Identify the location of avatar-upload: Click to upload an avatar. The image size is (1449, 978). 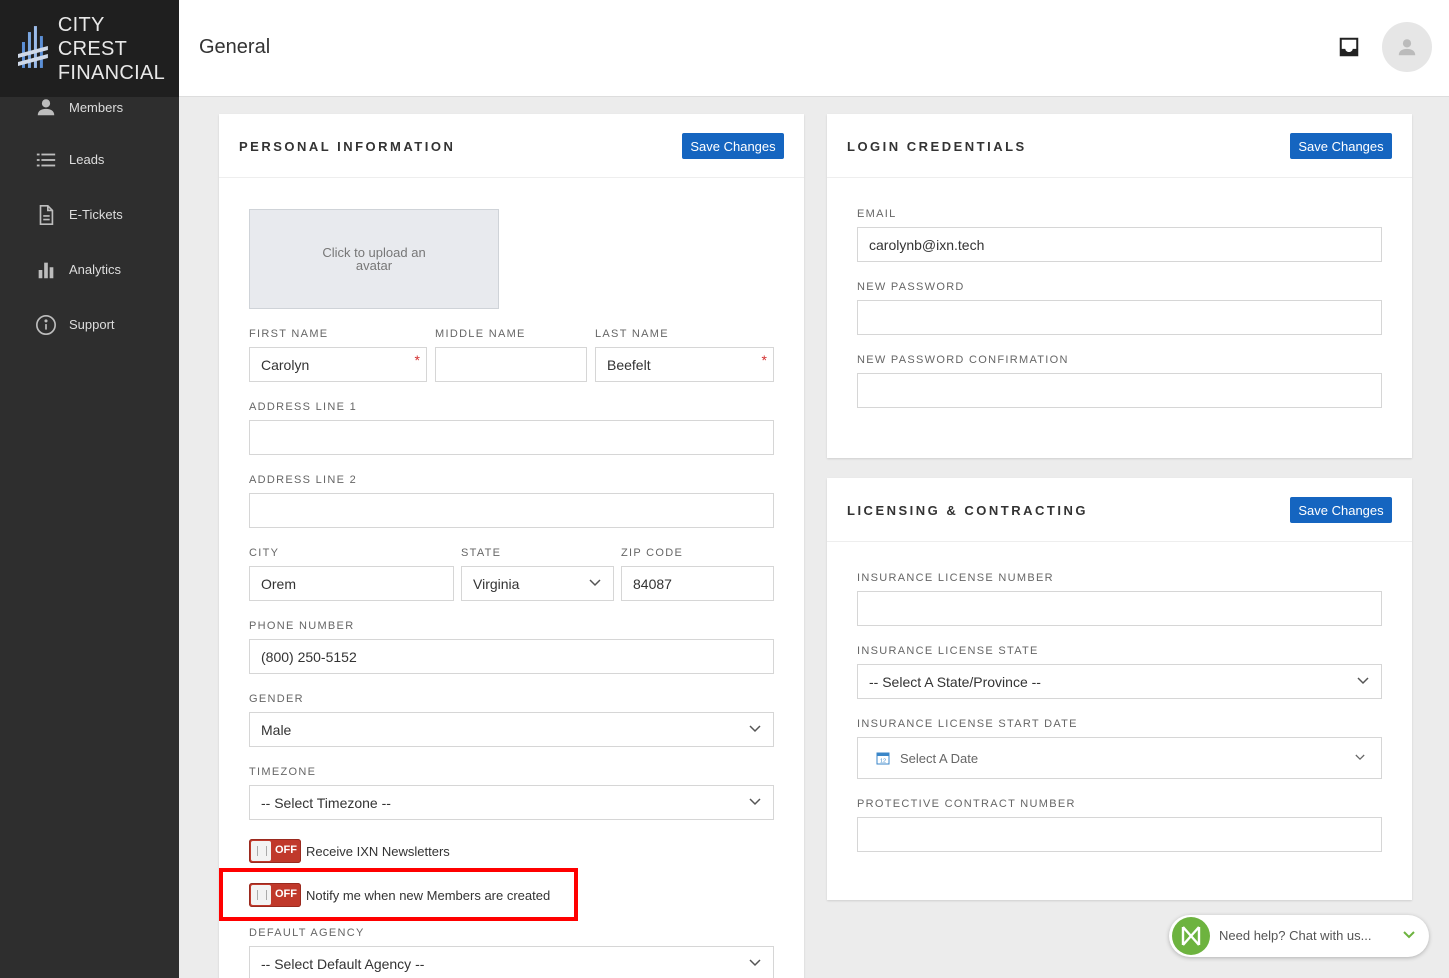
(374, 259).